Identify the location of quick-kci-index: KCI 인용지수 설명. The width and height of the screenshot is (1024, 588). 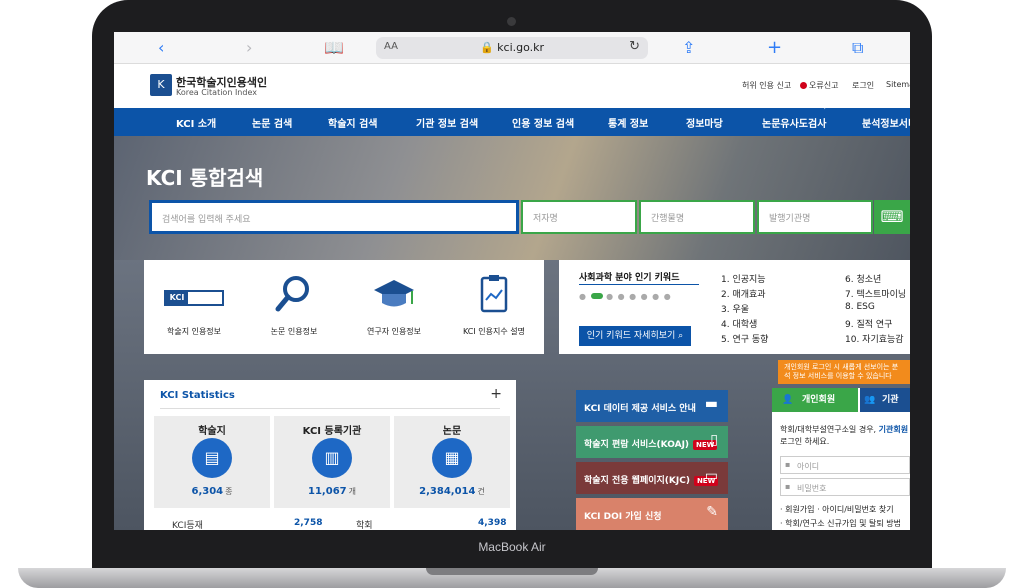
(494, 307).